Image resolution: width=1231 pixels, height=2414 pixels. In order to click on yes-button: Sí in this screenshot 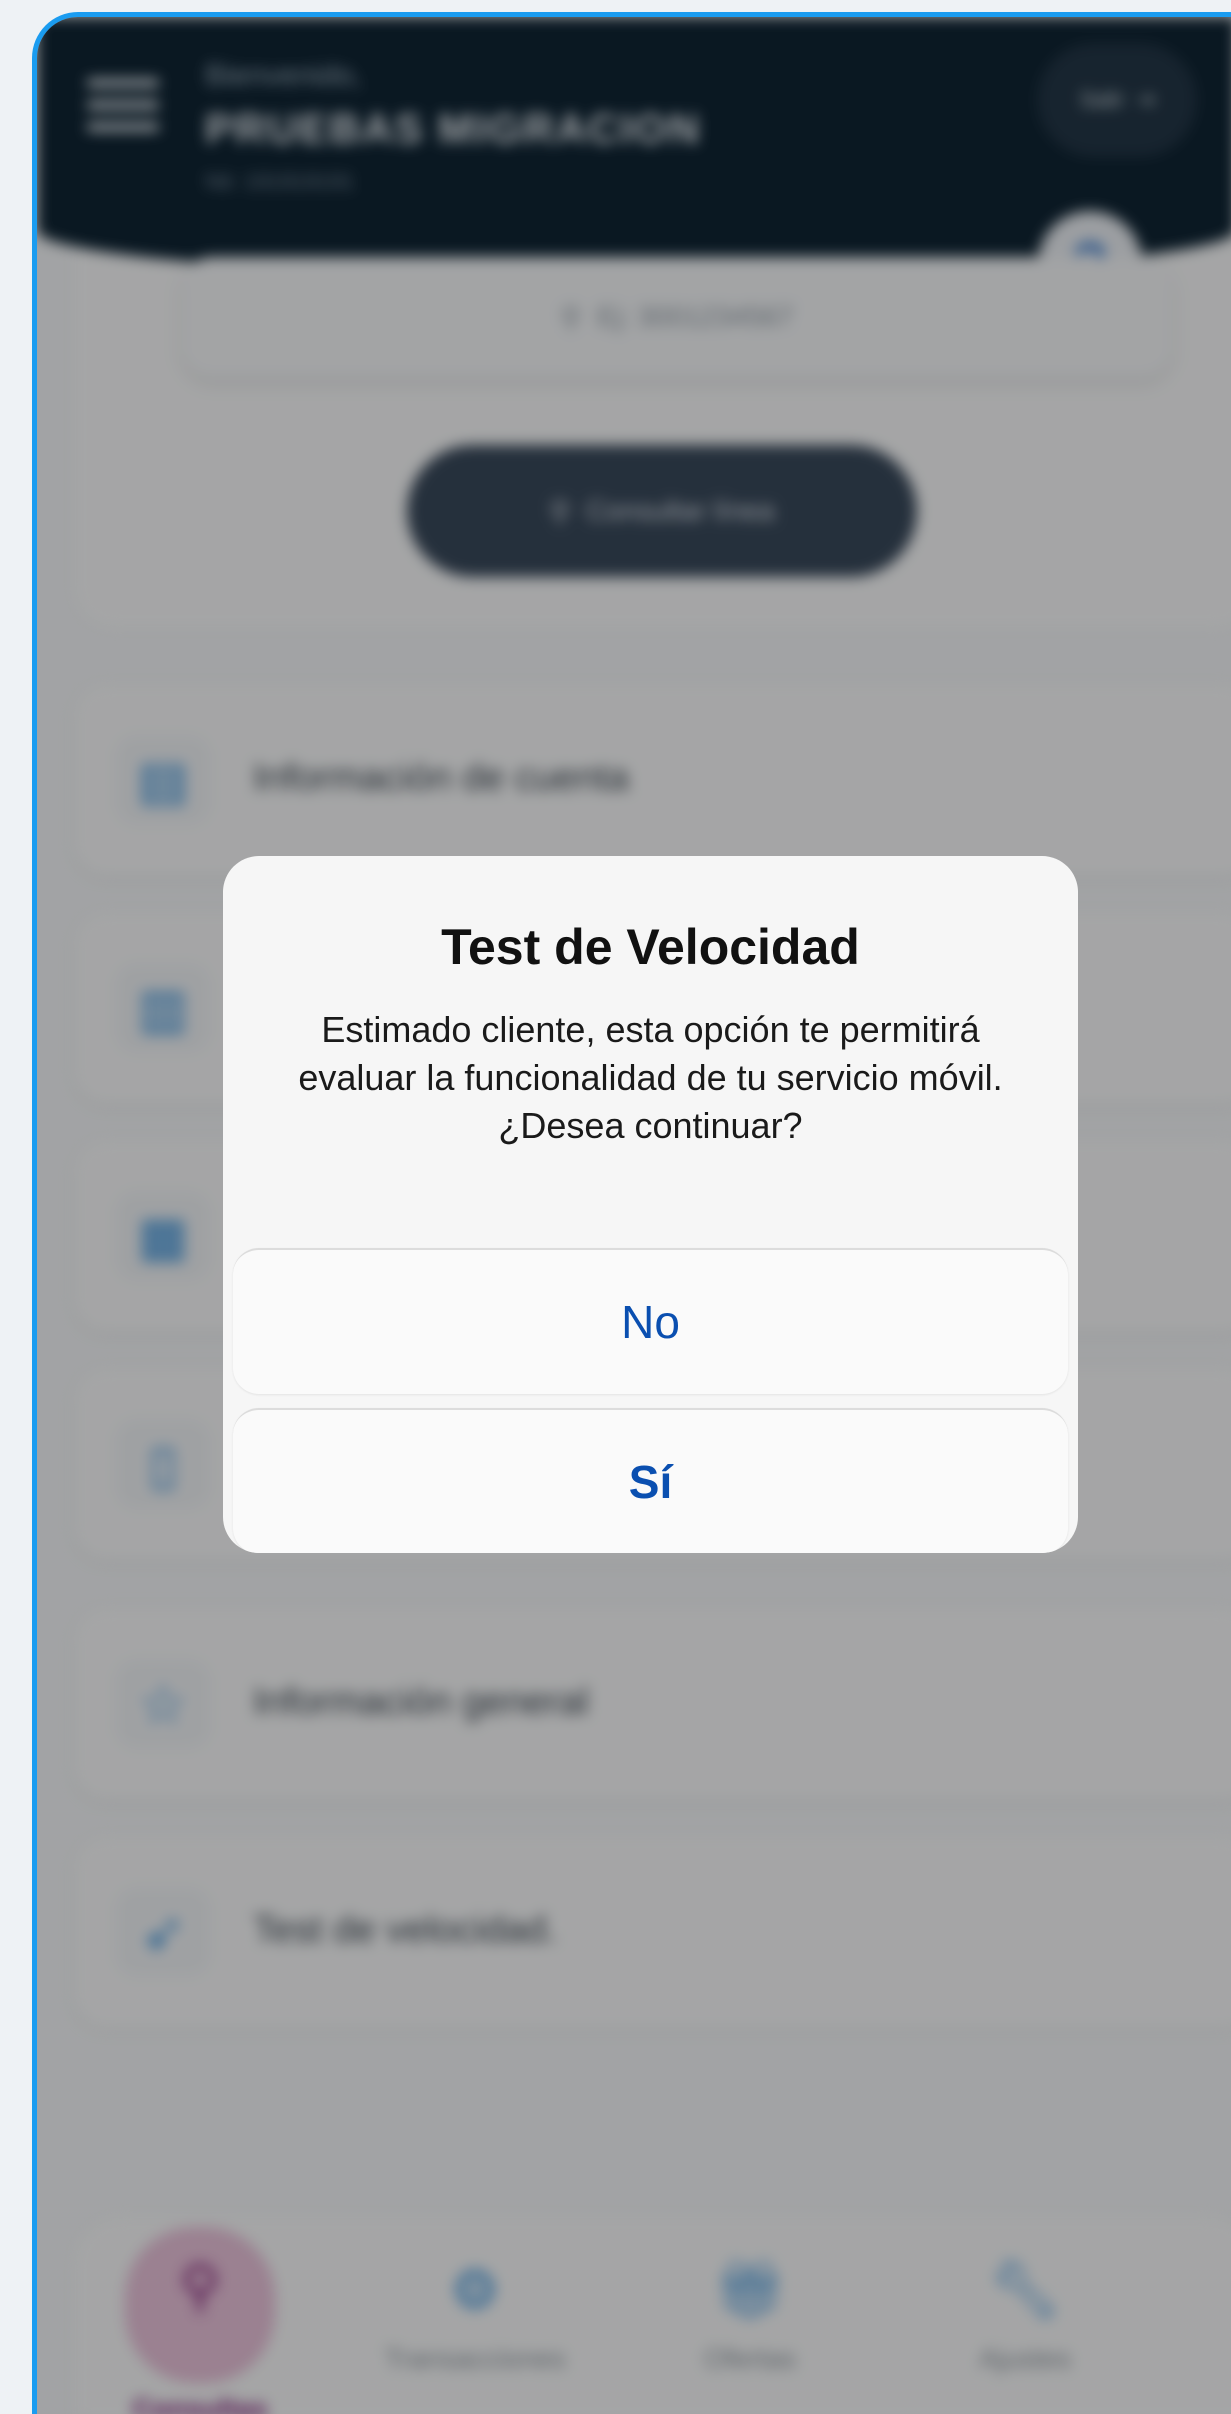, I will do `click(650, 1480)`.